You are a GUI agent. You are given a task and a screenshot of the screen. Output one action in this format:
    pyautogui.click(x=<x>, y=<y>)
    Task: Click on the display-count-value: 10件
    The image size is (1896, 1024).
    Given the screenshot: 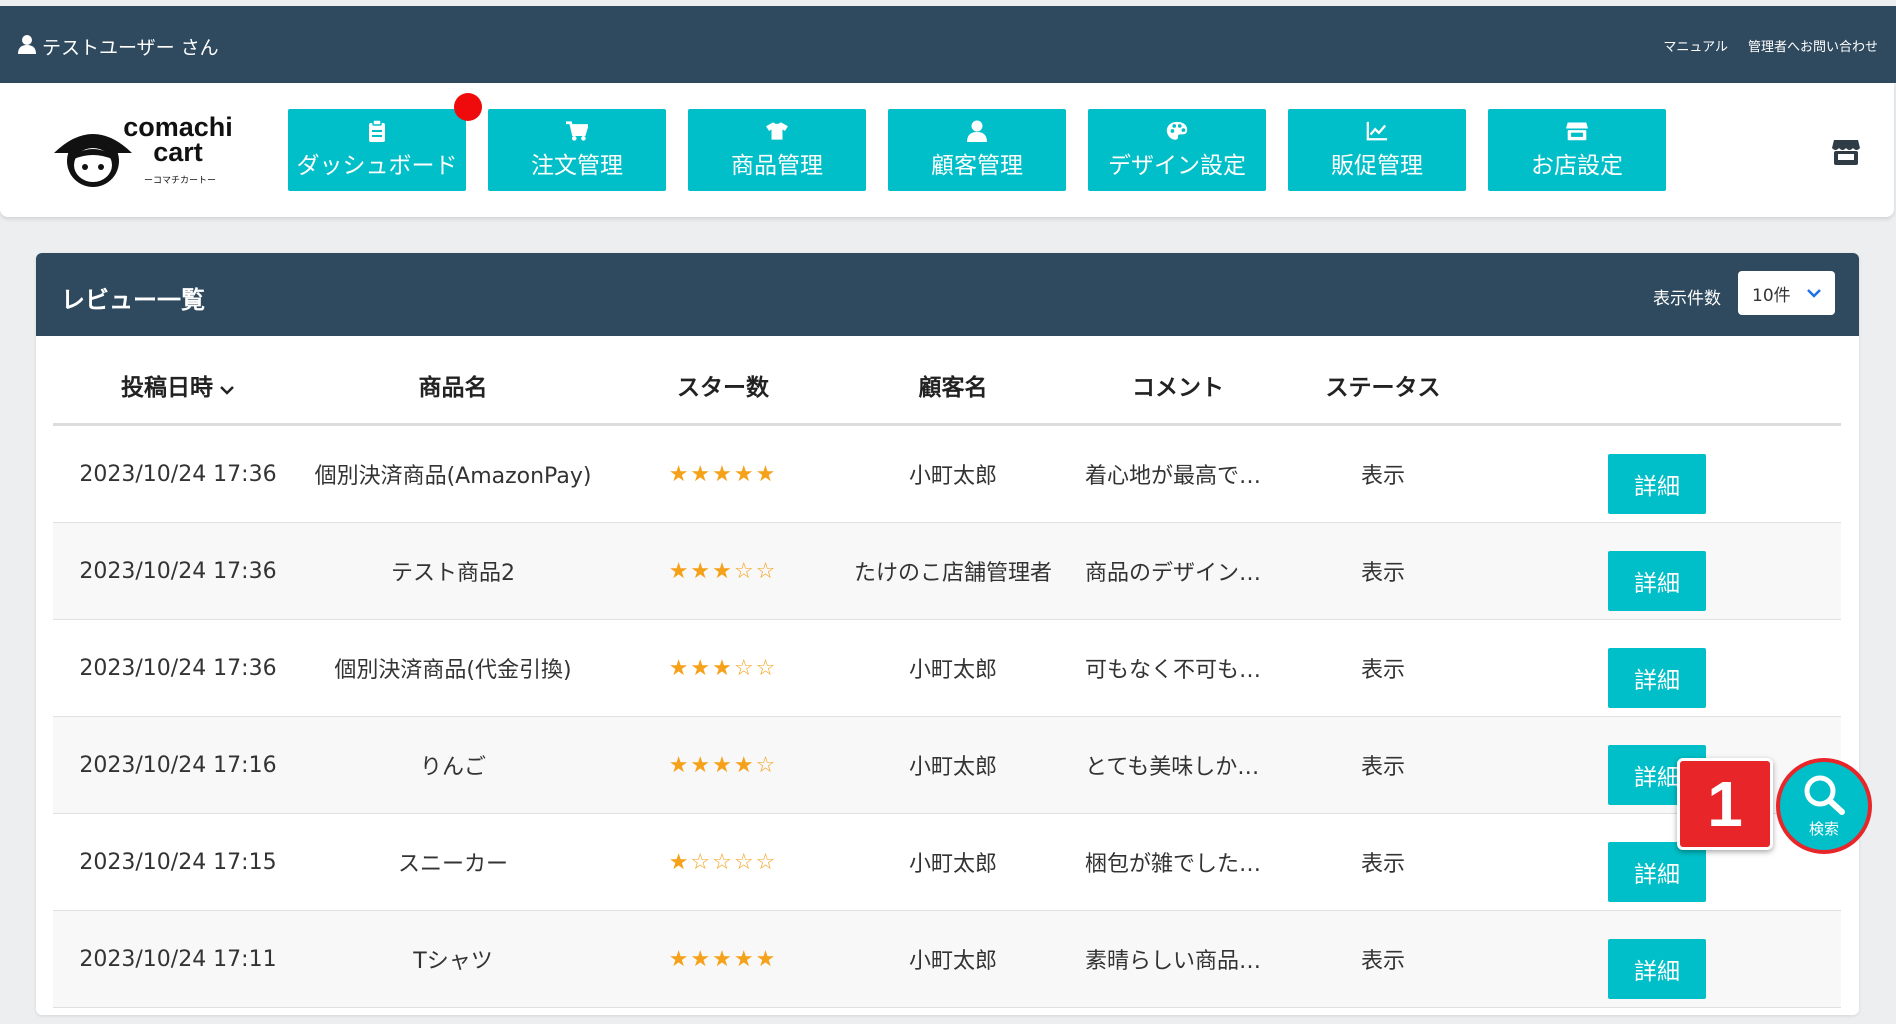 What is the action you would take?
    pyautogui.click(x=1771, y=295)
    